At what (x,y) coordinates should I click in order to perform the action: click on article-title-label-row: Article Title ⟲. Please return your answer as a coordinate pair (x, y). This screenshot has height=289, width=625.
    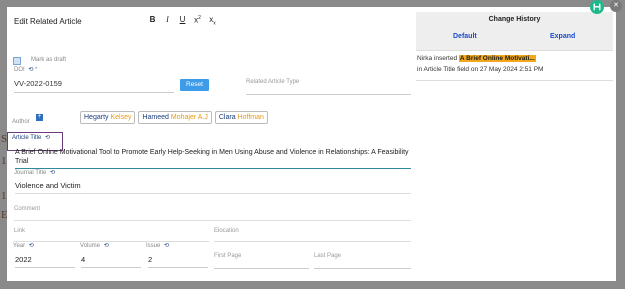
    Looking at the image, I should click on (31, 137).